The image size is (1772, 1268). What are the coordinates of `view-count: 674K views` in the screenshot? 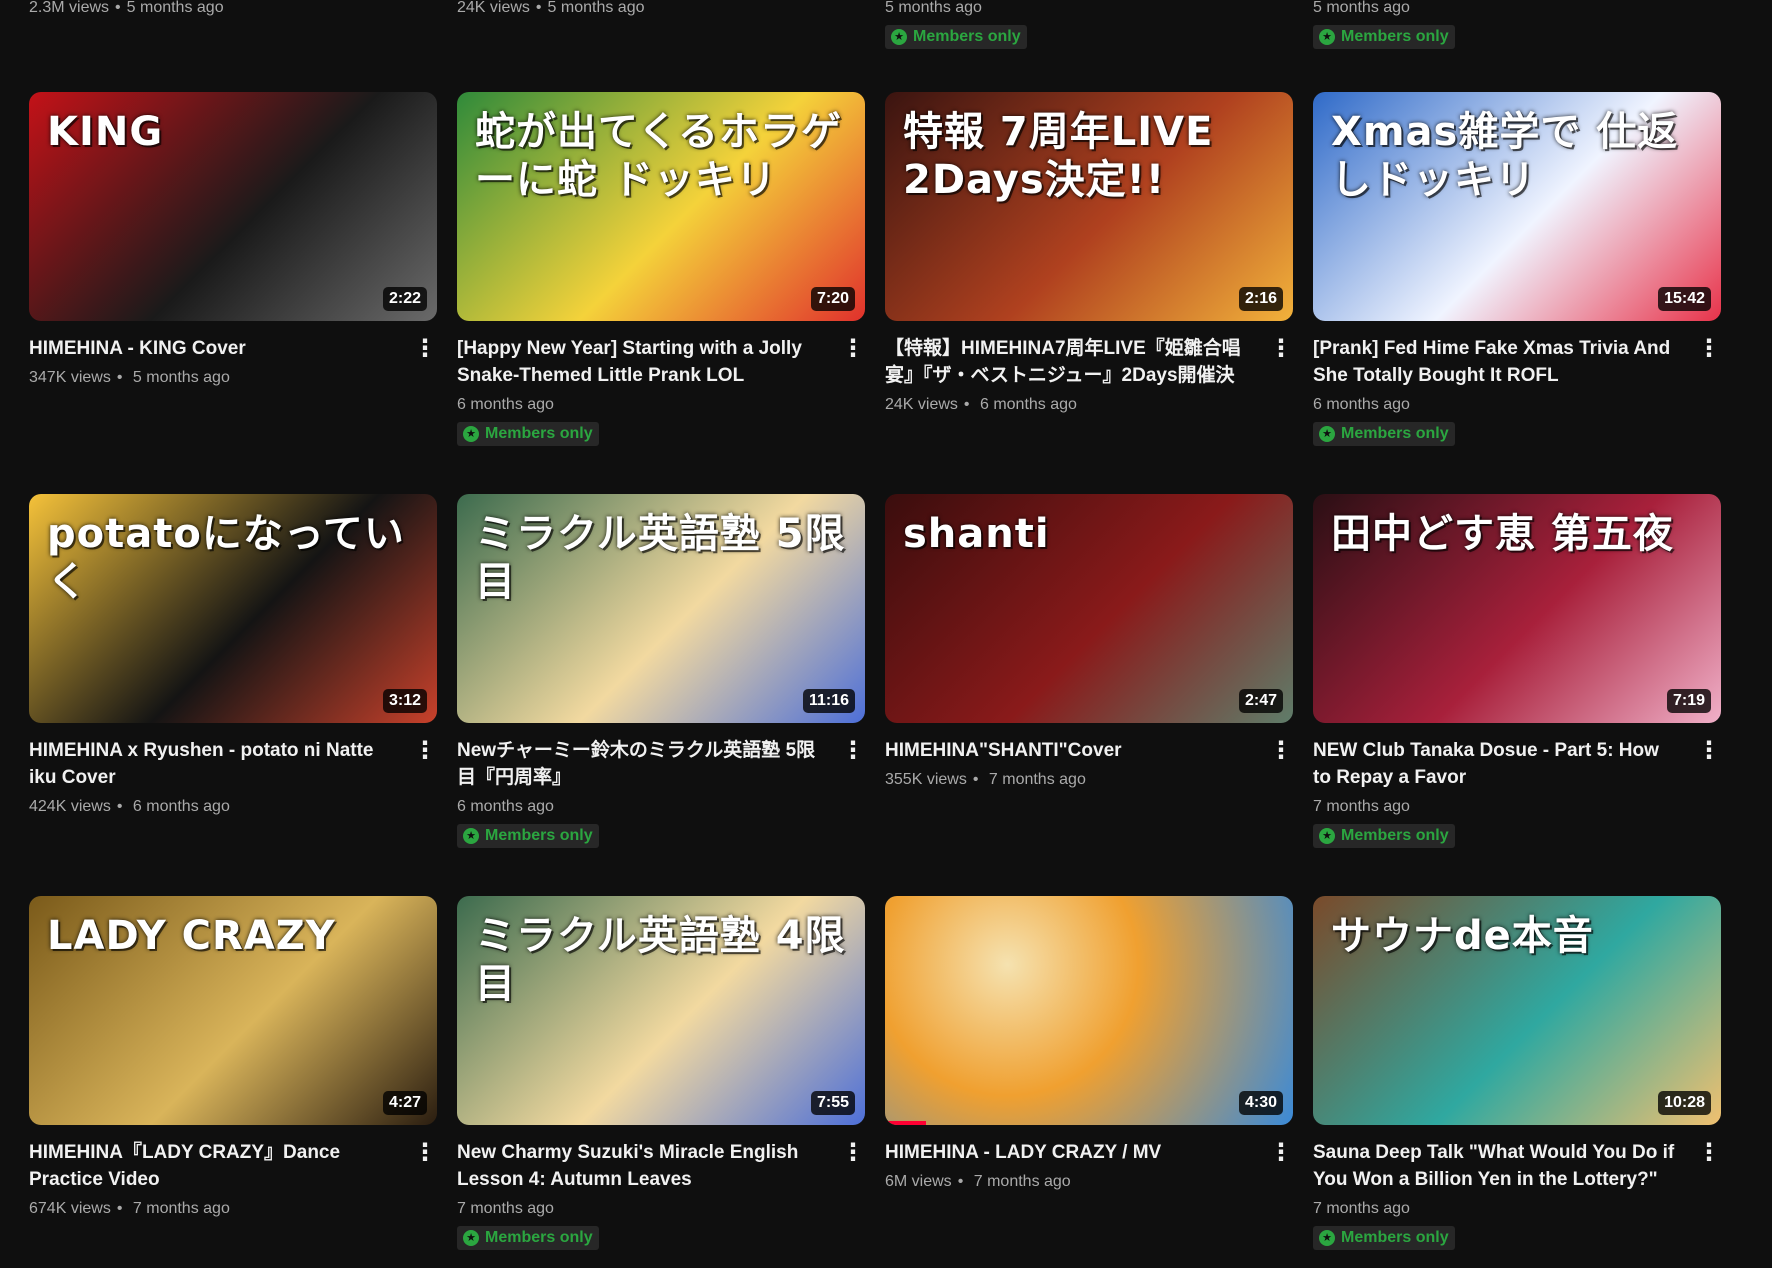 It's located at (70, 1208).